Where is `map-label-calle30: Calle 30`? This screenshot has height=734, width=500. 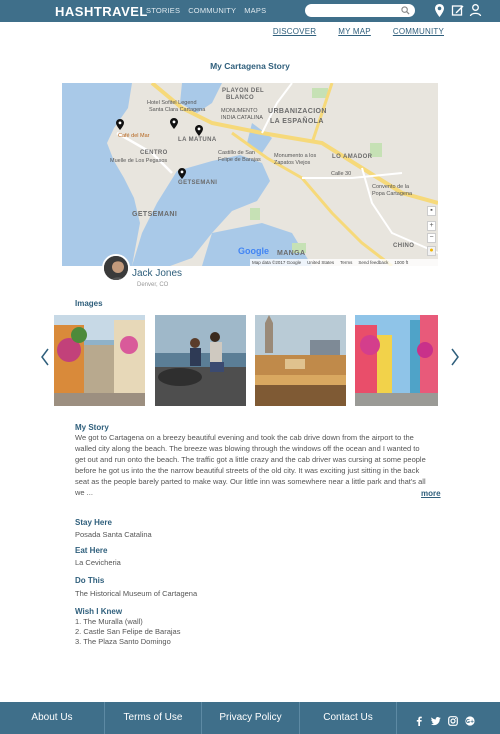 map-label-calle30: Calle 30 is located at coordinates (341, 174).